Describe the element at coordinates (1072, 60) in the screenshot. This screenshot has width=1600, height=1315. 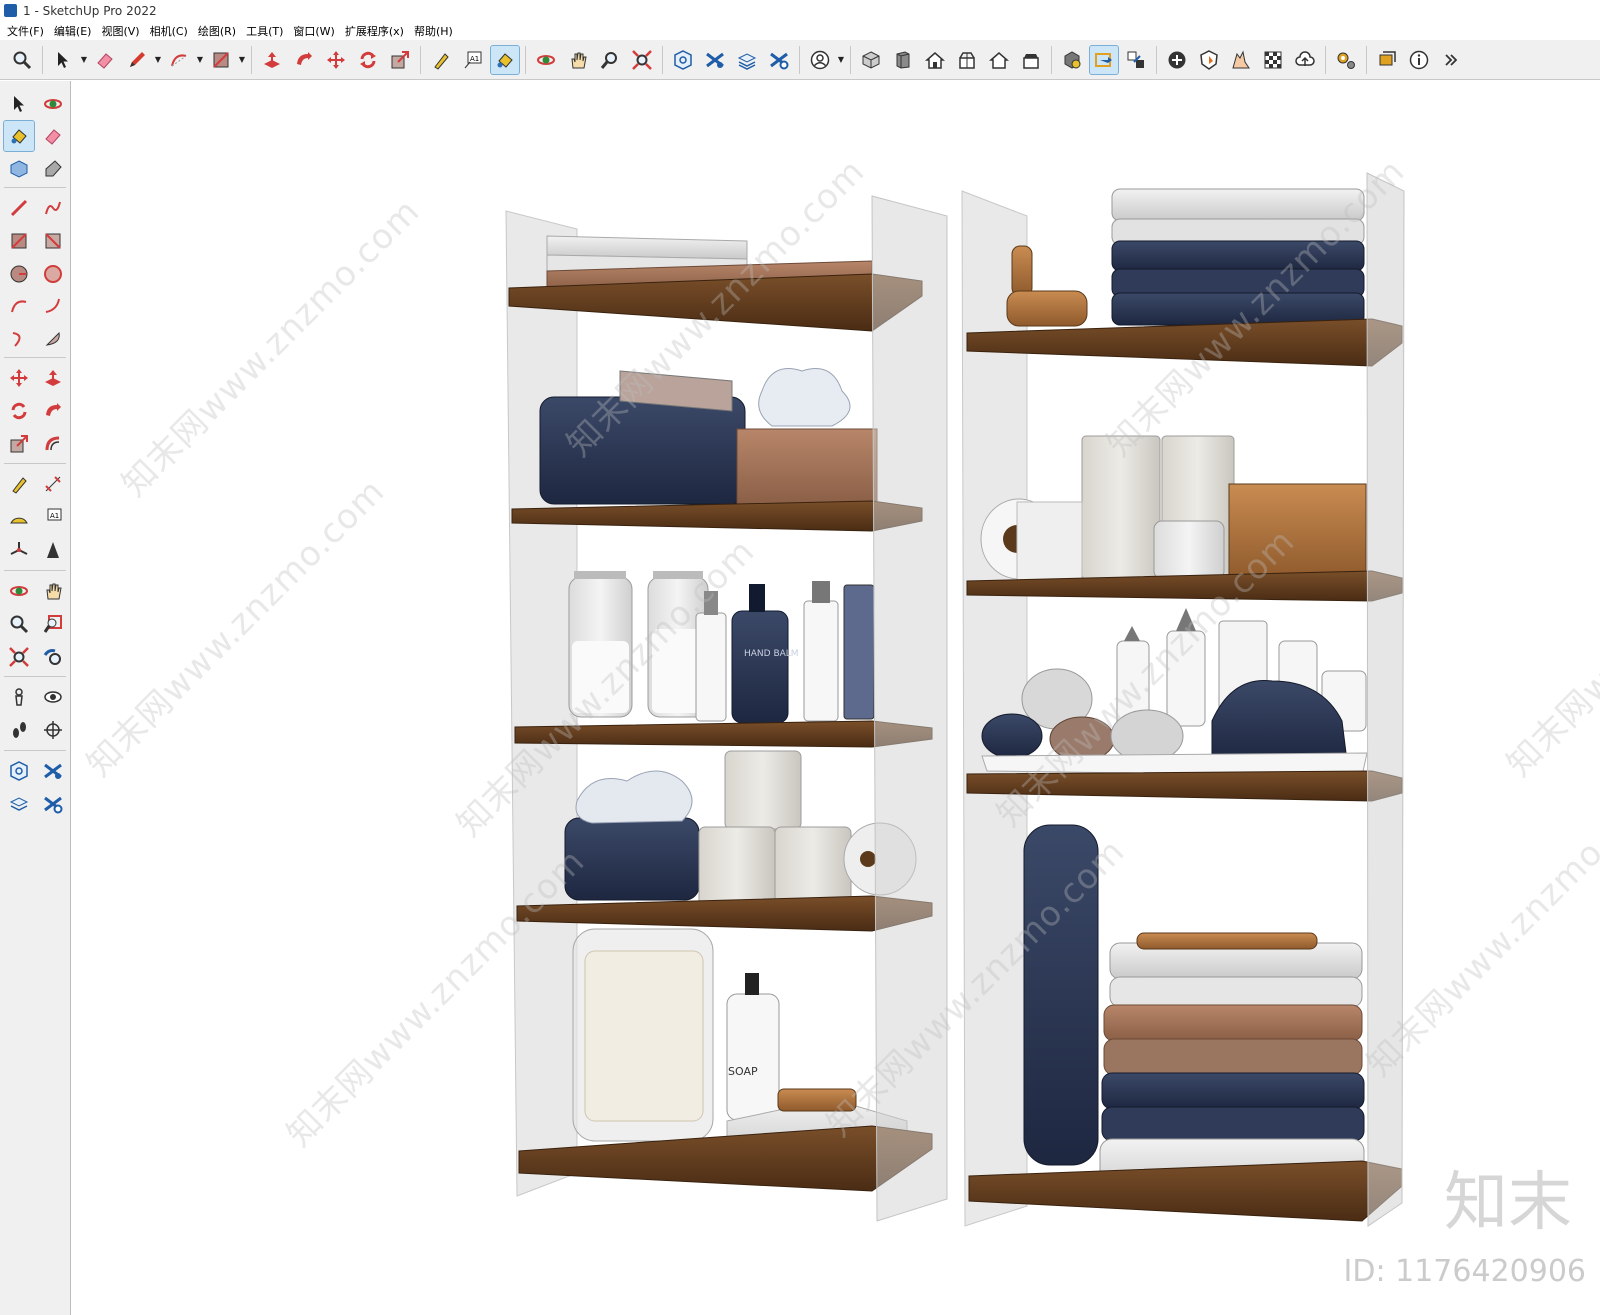
I see `solid-tools-icon` at that location.